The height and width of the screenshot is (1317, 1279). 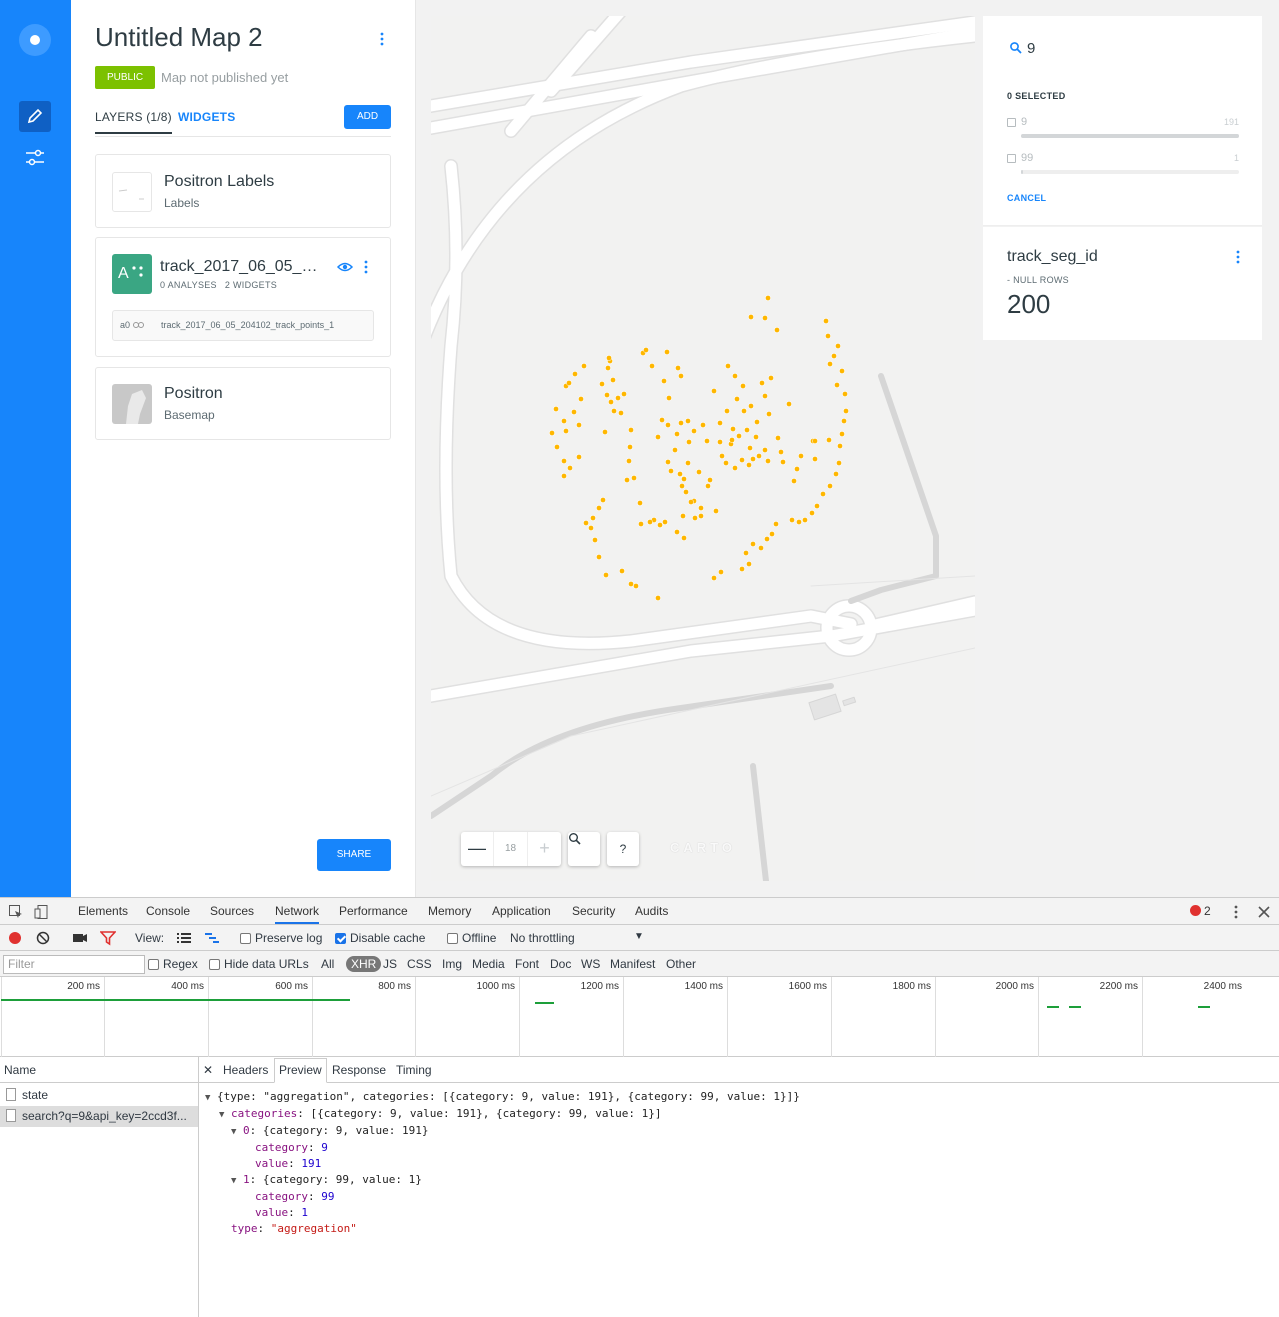 What do you see at coordinates (74, 964) in the screenshot?
I see `filter-input: Filter` at bounding box center [74, 964].